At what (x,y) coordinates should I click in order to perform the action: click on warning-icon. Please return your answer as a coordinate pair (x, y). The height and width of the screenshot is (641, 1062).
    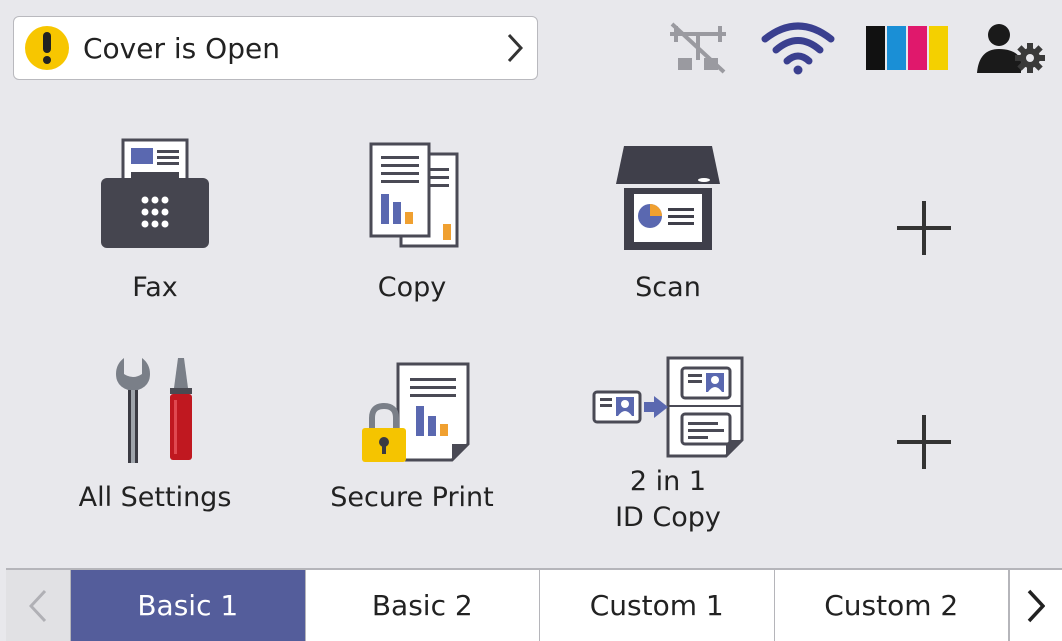
    Looking at the image, I should click on (47, 48).